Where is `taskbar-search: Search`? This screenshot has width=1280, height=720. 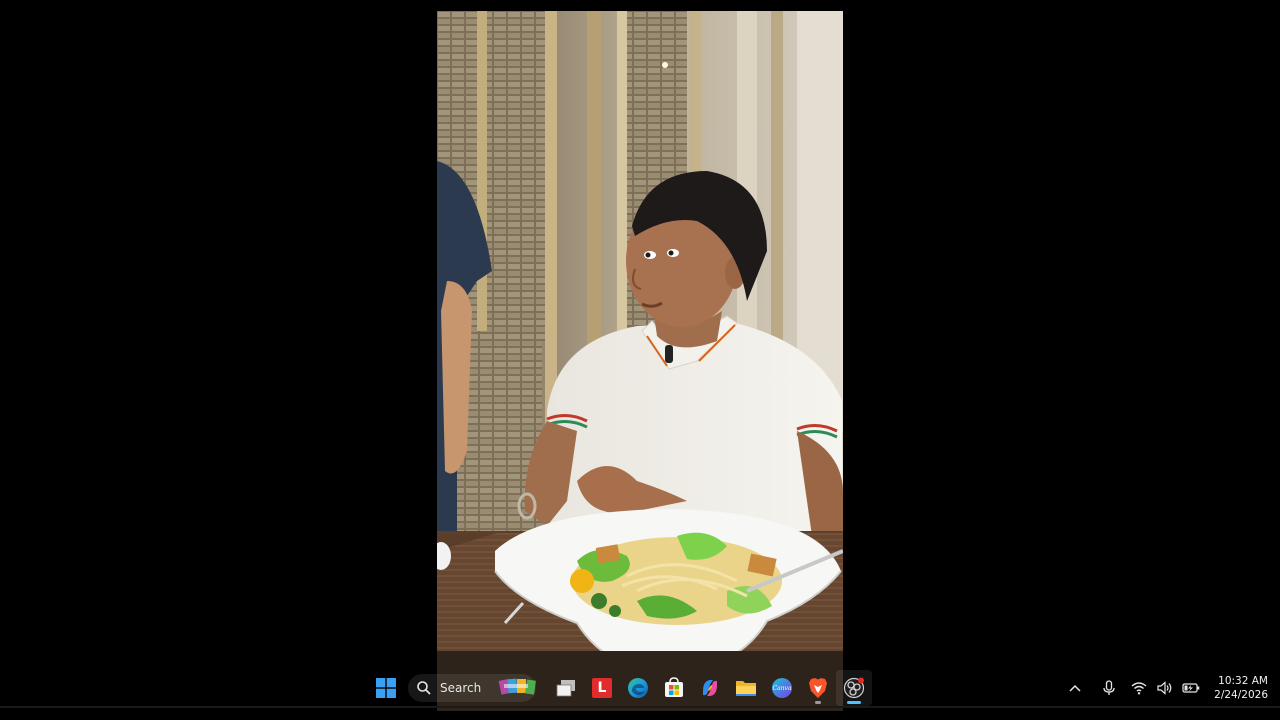
taskbar-search: Search is located at coordinates (472, 688).